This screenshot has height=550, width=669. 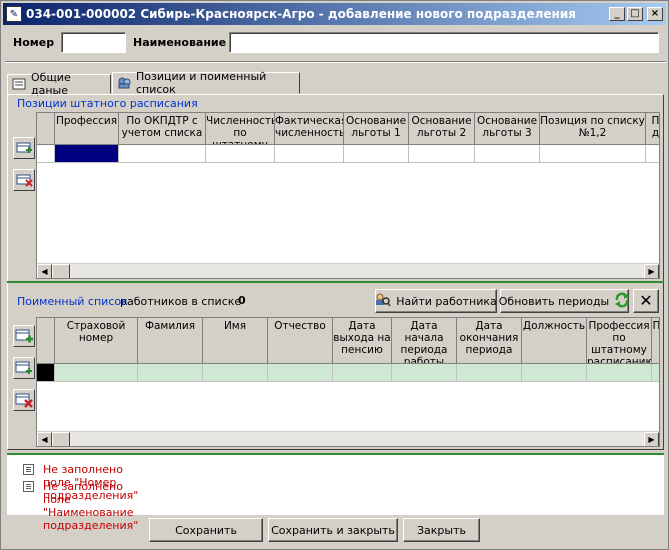 I want to click on selected-cell, so click(x=87, y=154).